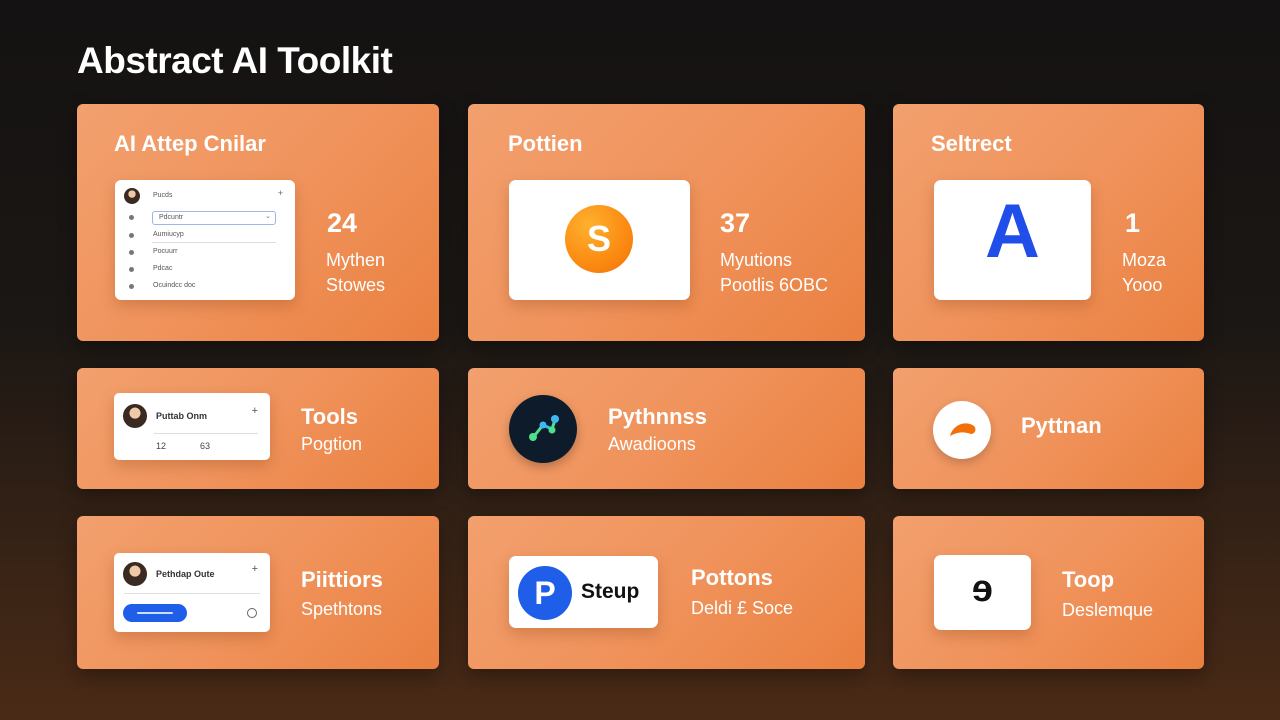  Describe the element at coordinates (168, 234) in the screenshot. I see `list-item: Aumiucyp` at that location.